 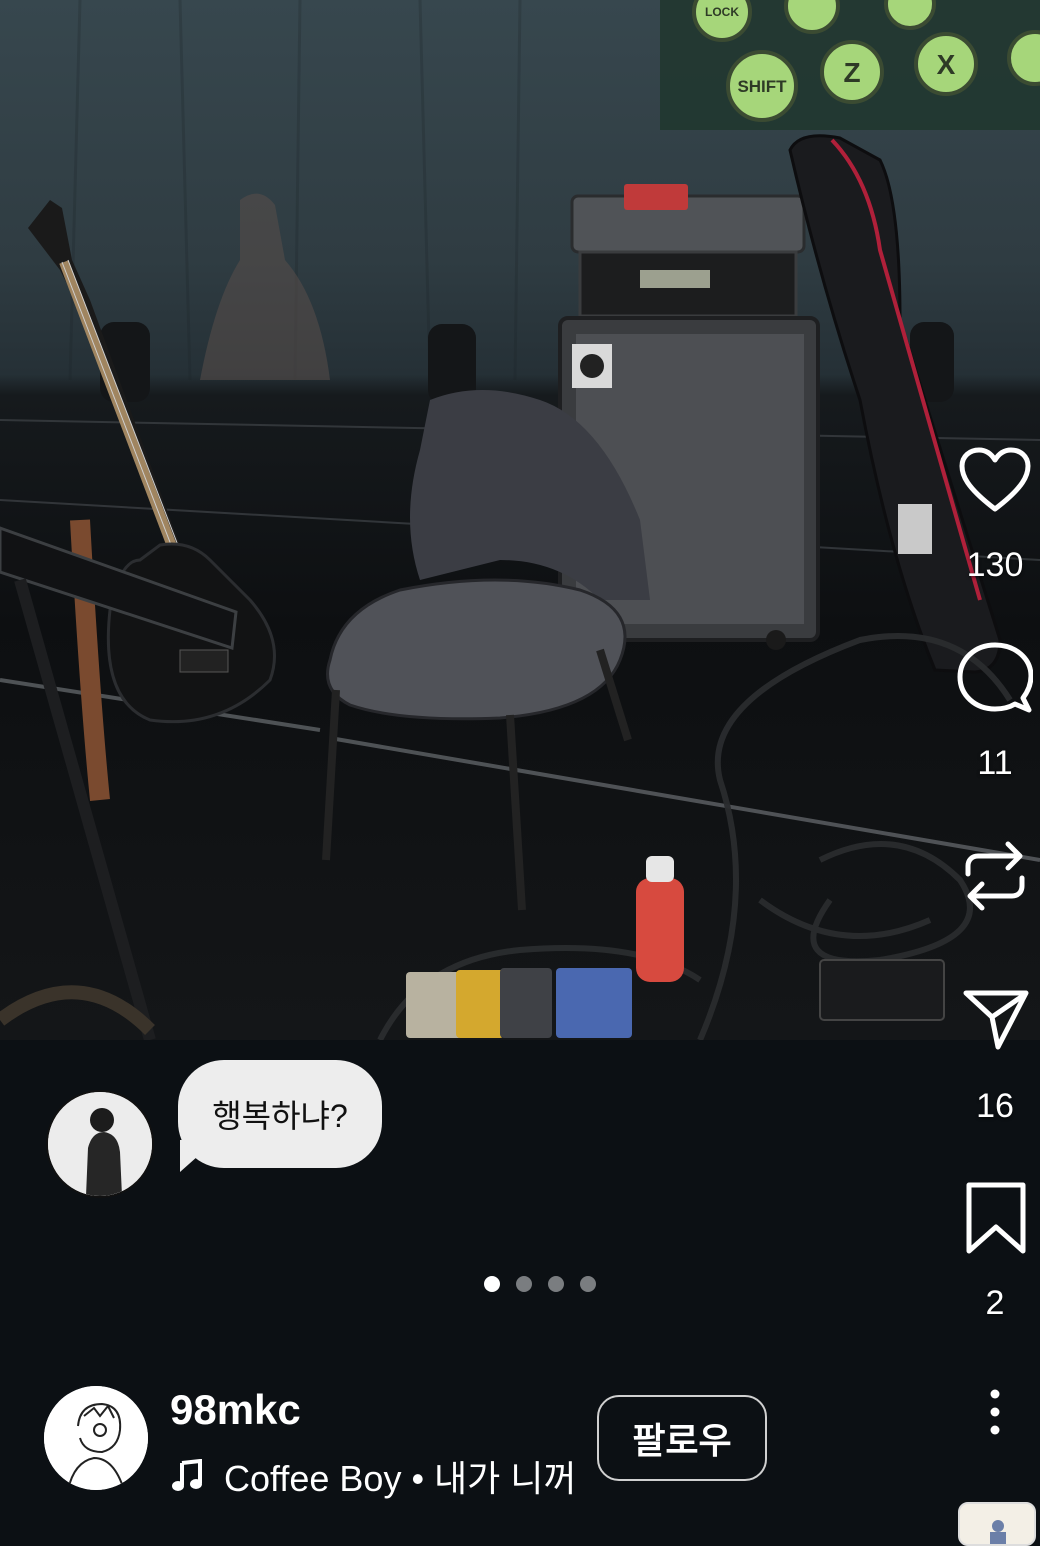 I want to click on carousel-dots, so click(x=540, y=1284).